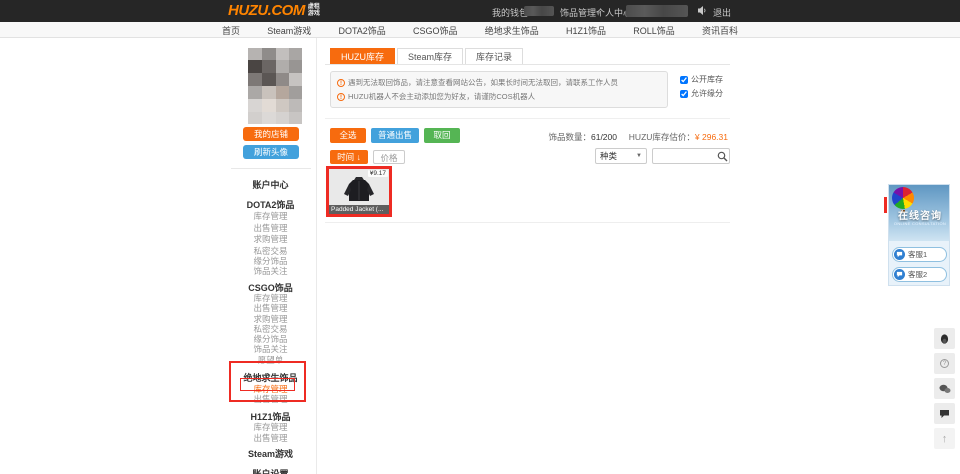 Image resolution: width=960 pixels, height=474 pixels. What do you see at coordinates (348, 135) in the screenshot?
I see `select-all-button: 全选` at bounding box center [348, 135].